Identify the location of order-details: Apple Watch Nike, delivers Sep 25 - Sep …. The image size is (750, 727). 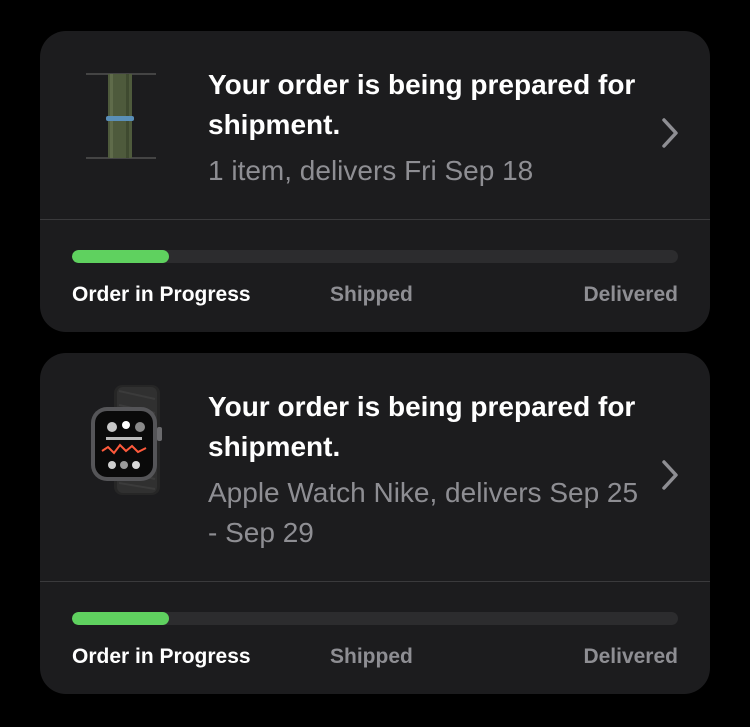
(423, 512).